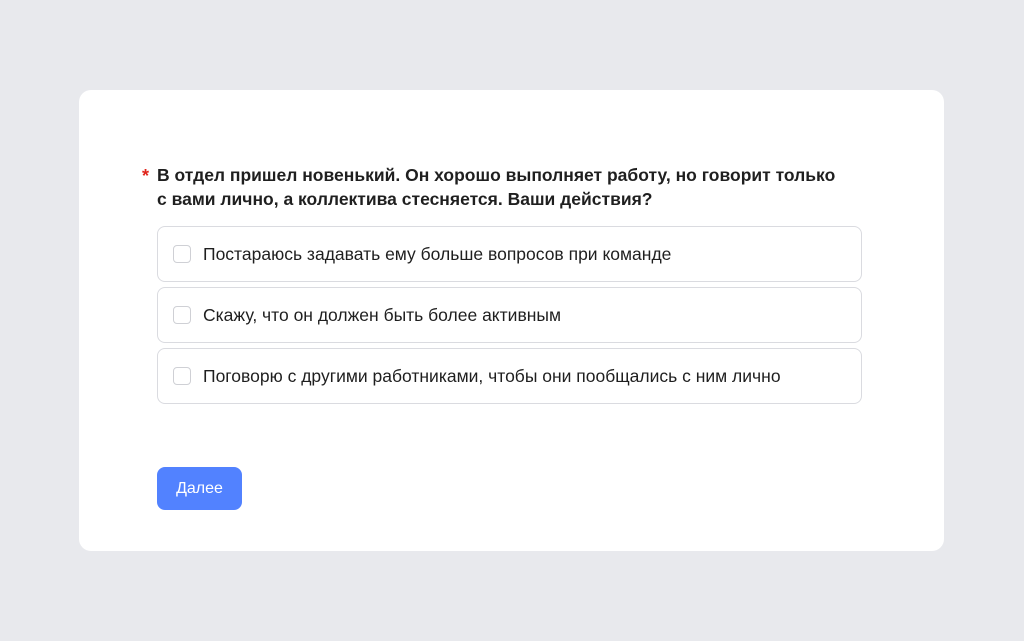 This screenshot has width=1024, height=641. I want to click on option-2: Скажу, что он должен быть более активным, so click(509, 315).